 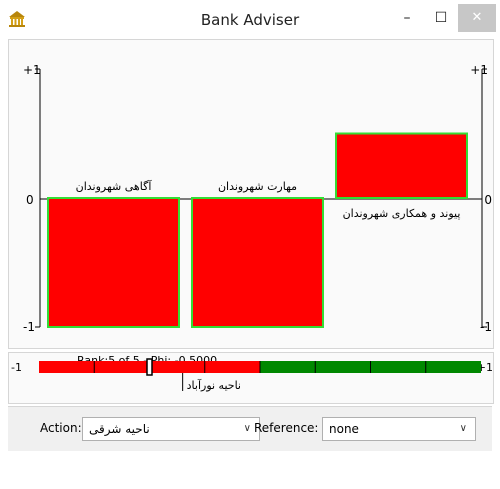 I want to click on action-label: Action:, so click(x=61, y=428).